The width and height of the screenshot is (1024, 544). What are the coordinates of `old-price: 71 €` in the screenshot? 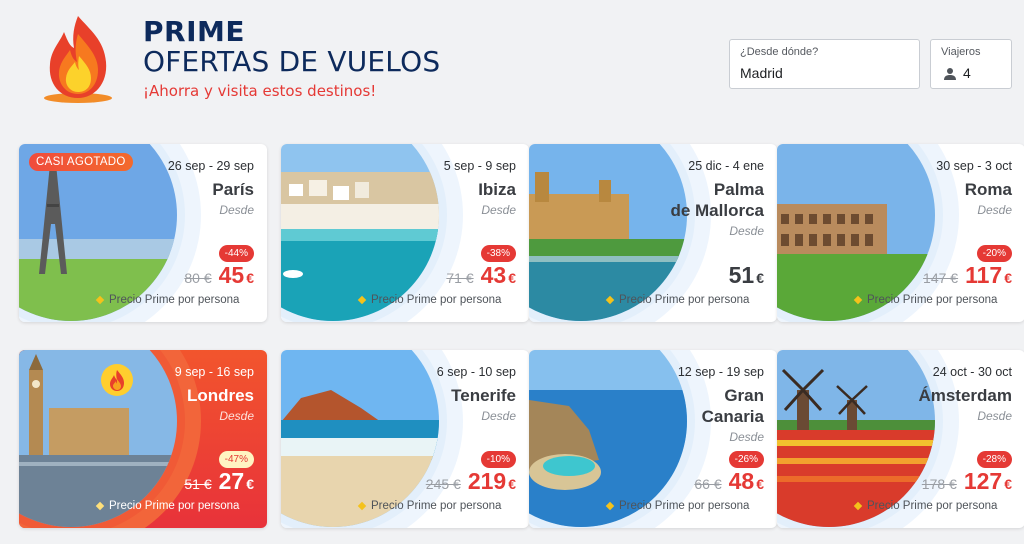 It's located at (460, 278).